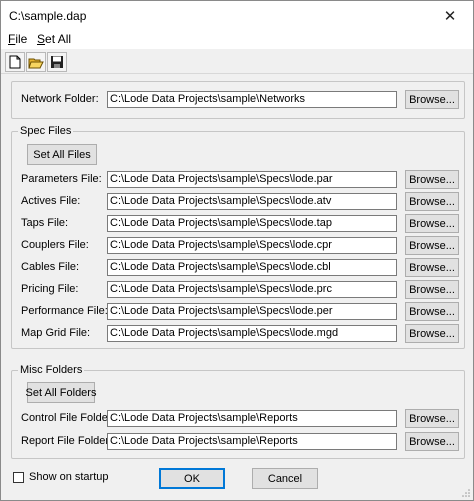  I want to click on parameters-file-label: Parameters File:, so click(61, 179).